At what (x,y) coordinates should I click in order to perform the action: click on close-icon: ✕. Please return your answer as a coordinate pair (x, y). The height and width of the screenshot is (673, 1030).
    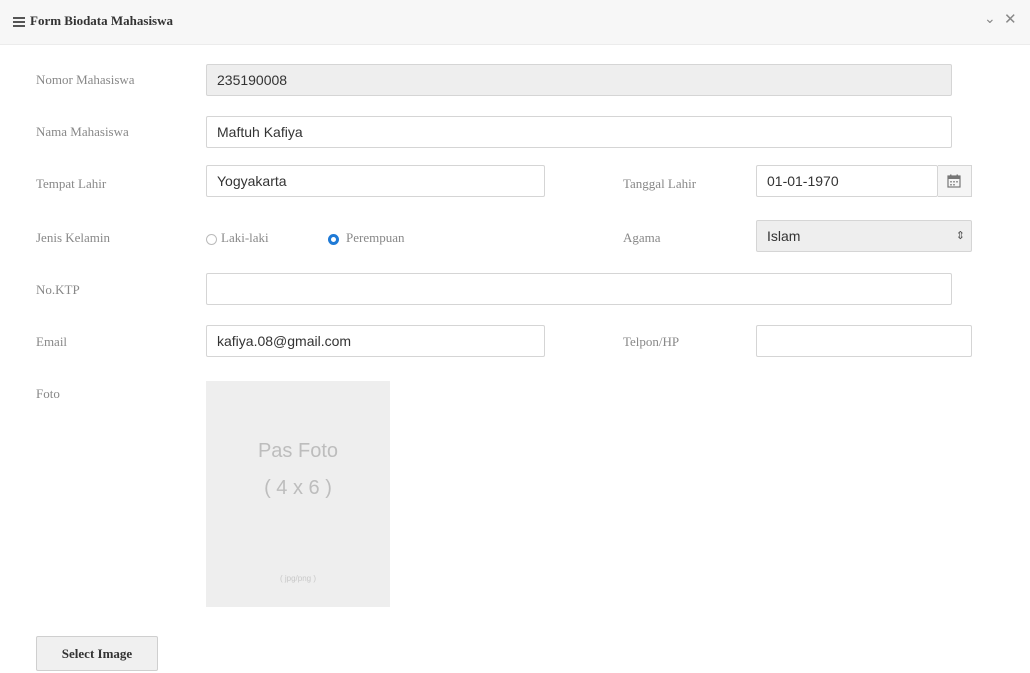
    Looking at the image, I should click on (1010, 19).